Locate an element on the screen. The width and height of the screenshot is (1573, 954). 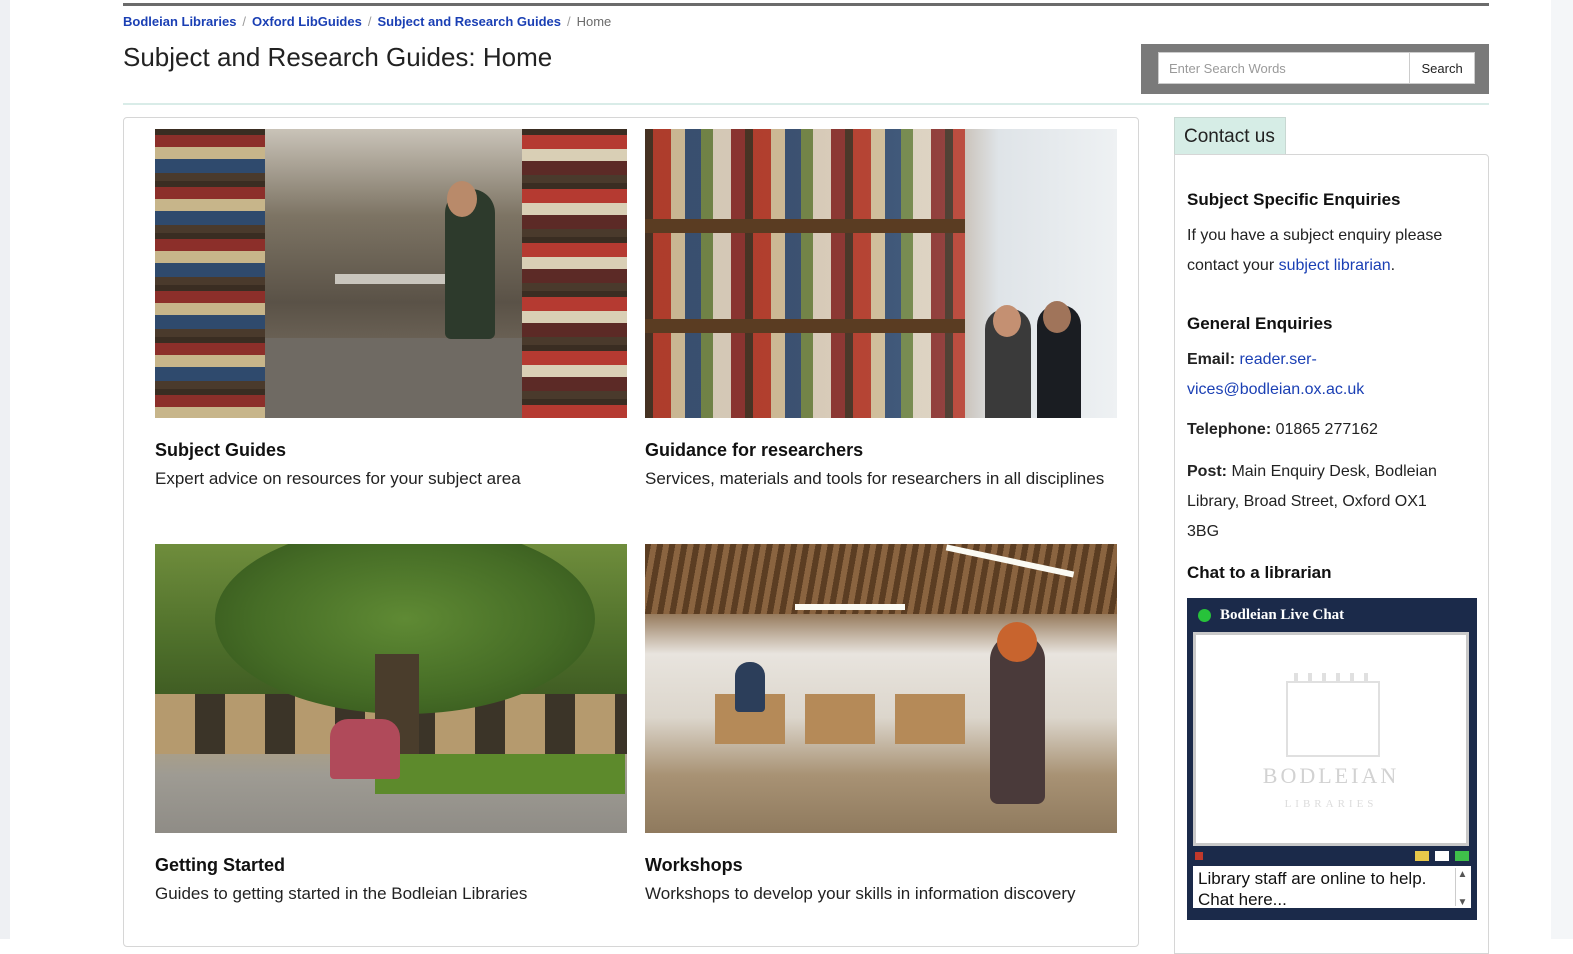
header-divider is located at coordinates (806, 104).